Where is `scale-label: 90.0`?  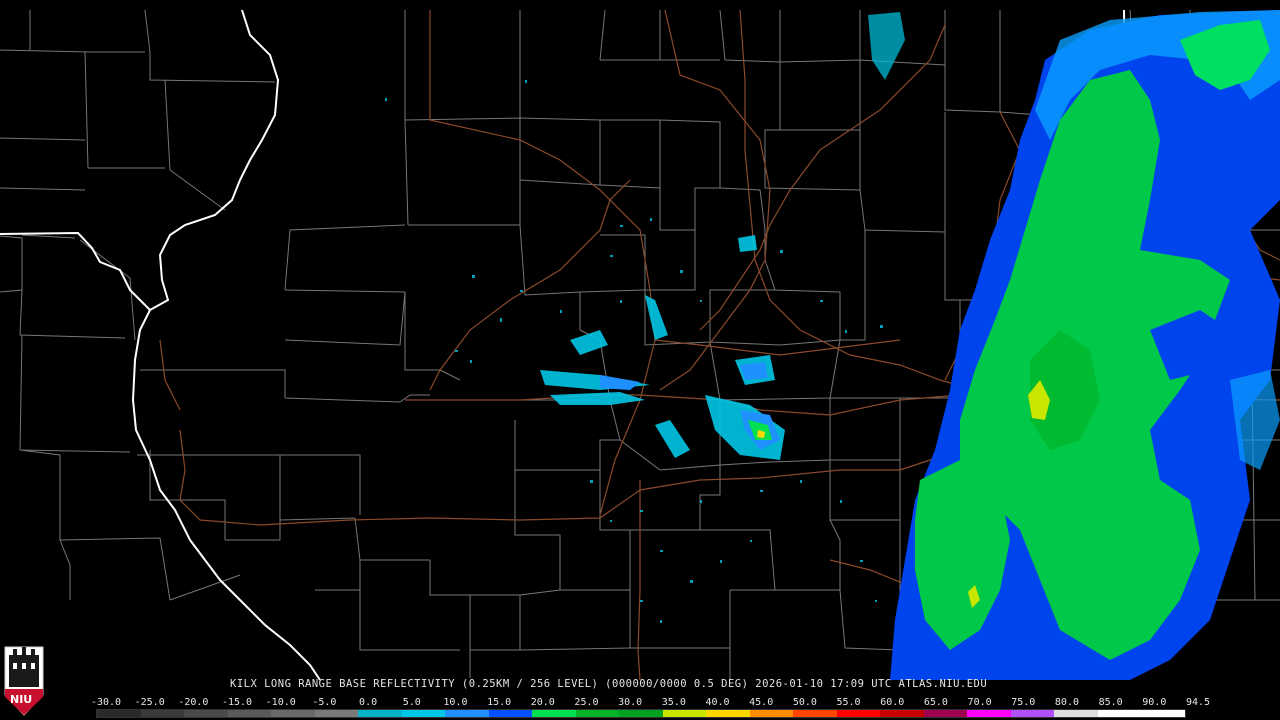 scale-label: 90.0 is located at coordinates (1154, 702).